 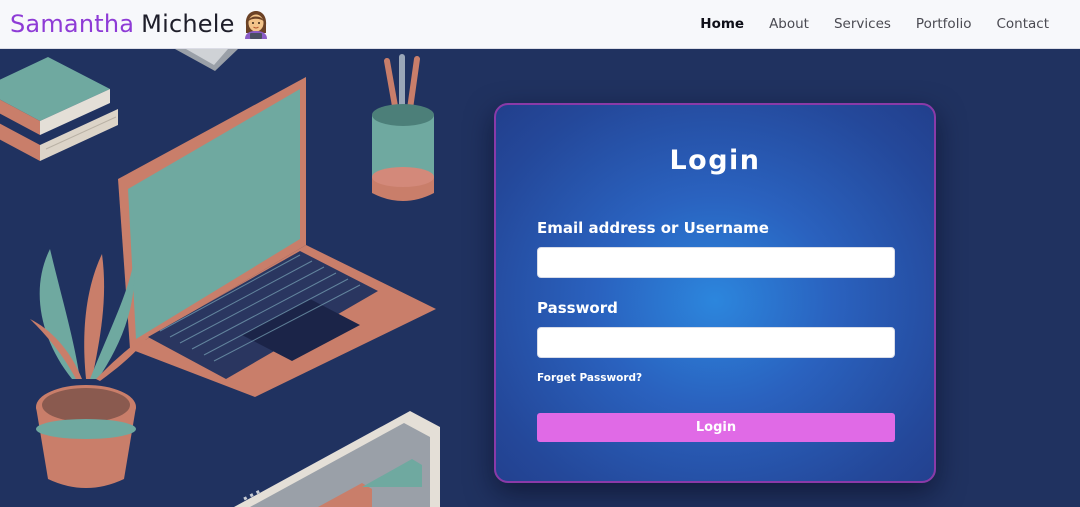 What do you see at coordinates (716, 427) in the screenshot?
I see `login-button: Login` at bounding box center [716, 427].